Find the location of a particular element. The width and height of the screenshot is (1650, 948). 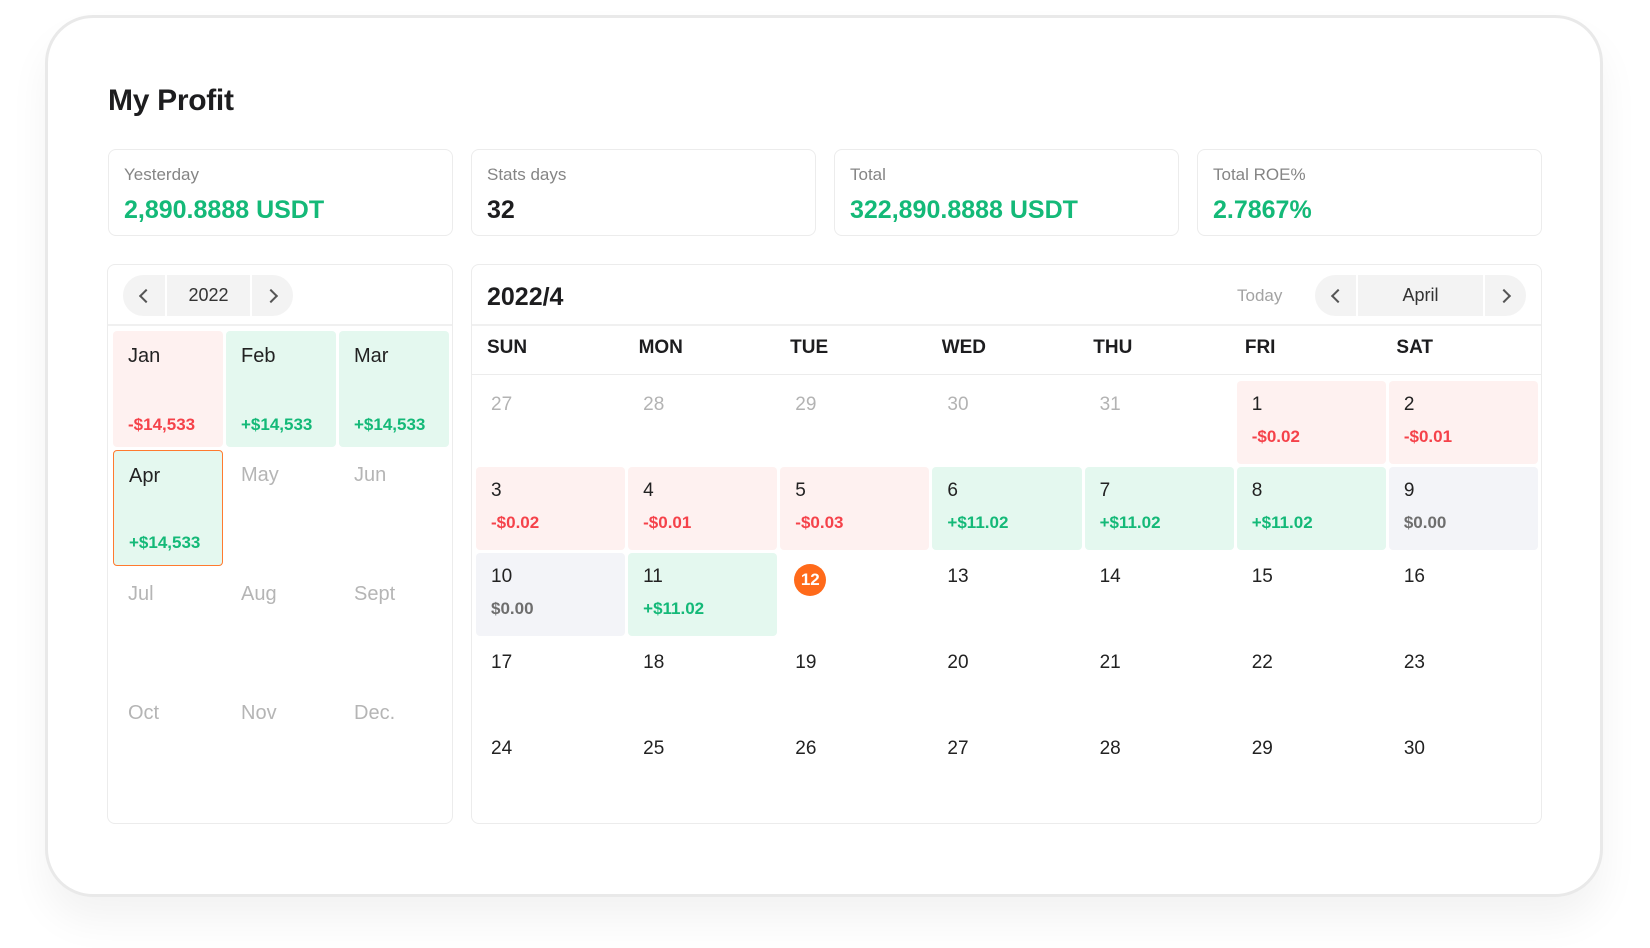

month-profit-value: +$14,533 is located at coordinates (277, 424).